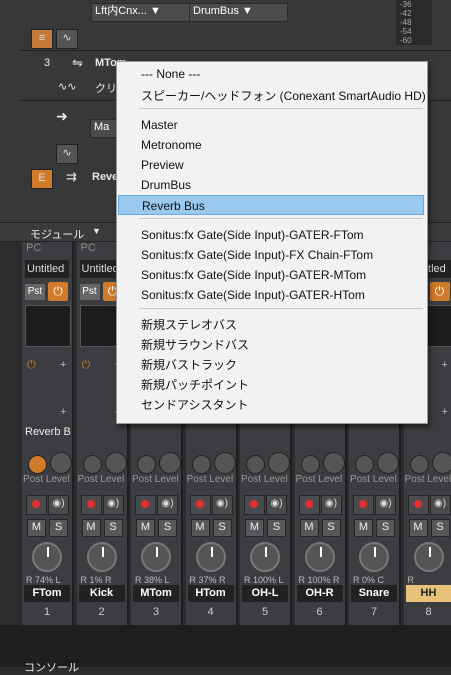 The width and height of the screenshot is (451, 675). What do you see at coordinates (271, 275) in the screenshot?
I see `menu-item: Sonitus:fx Gate(Side Input)-GATER-MTom` at bounding box center [271, 275].